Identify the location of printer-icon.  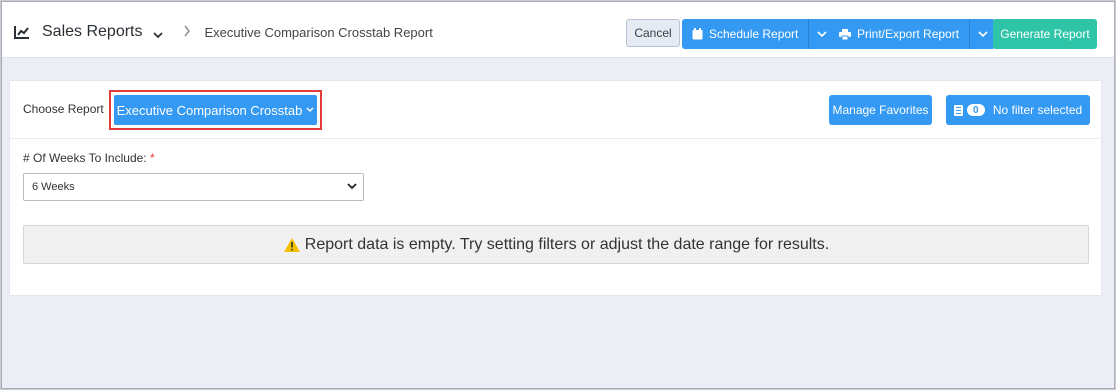
(845, 34).